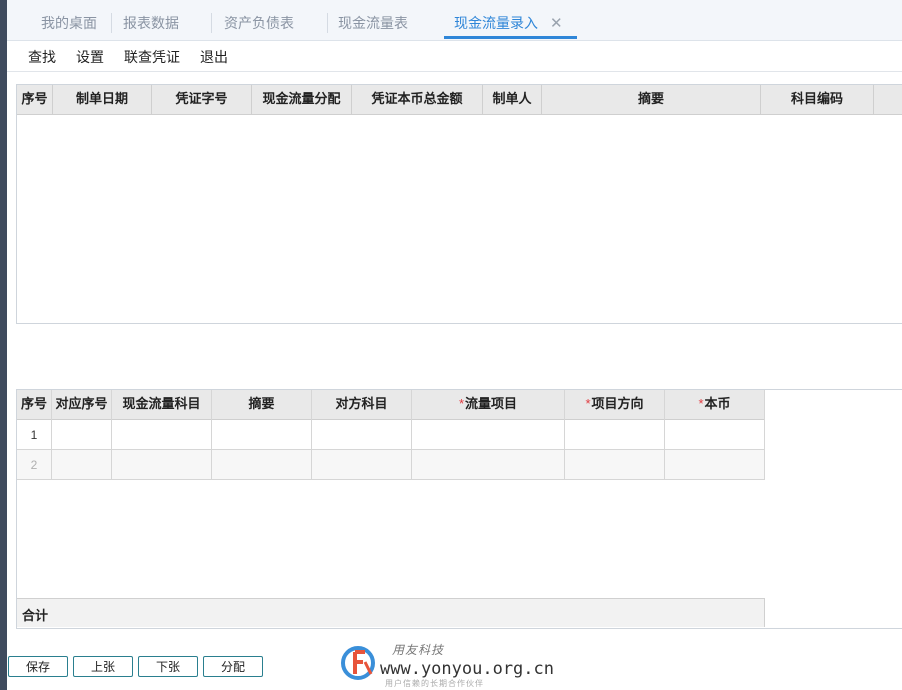  Describe the element at coordinates (617, 403) in the screenshot. I see `column-header-label: 项目方向` at that location.